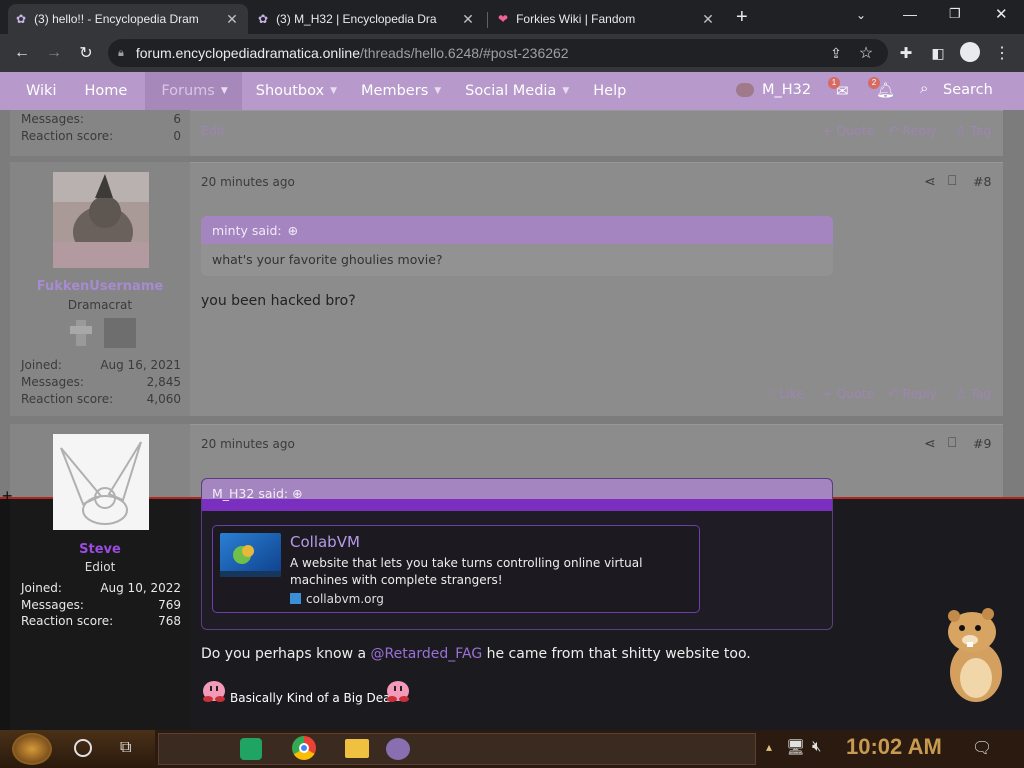  I want to click on forward-icon: →, so click(54, 53).